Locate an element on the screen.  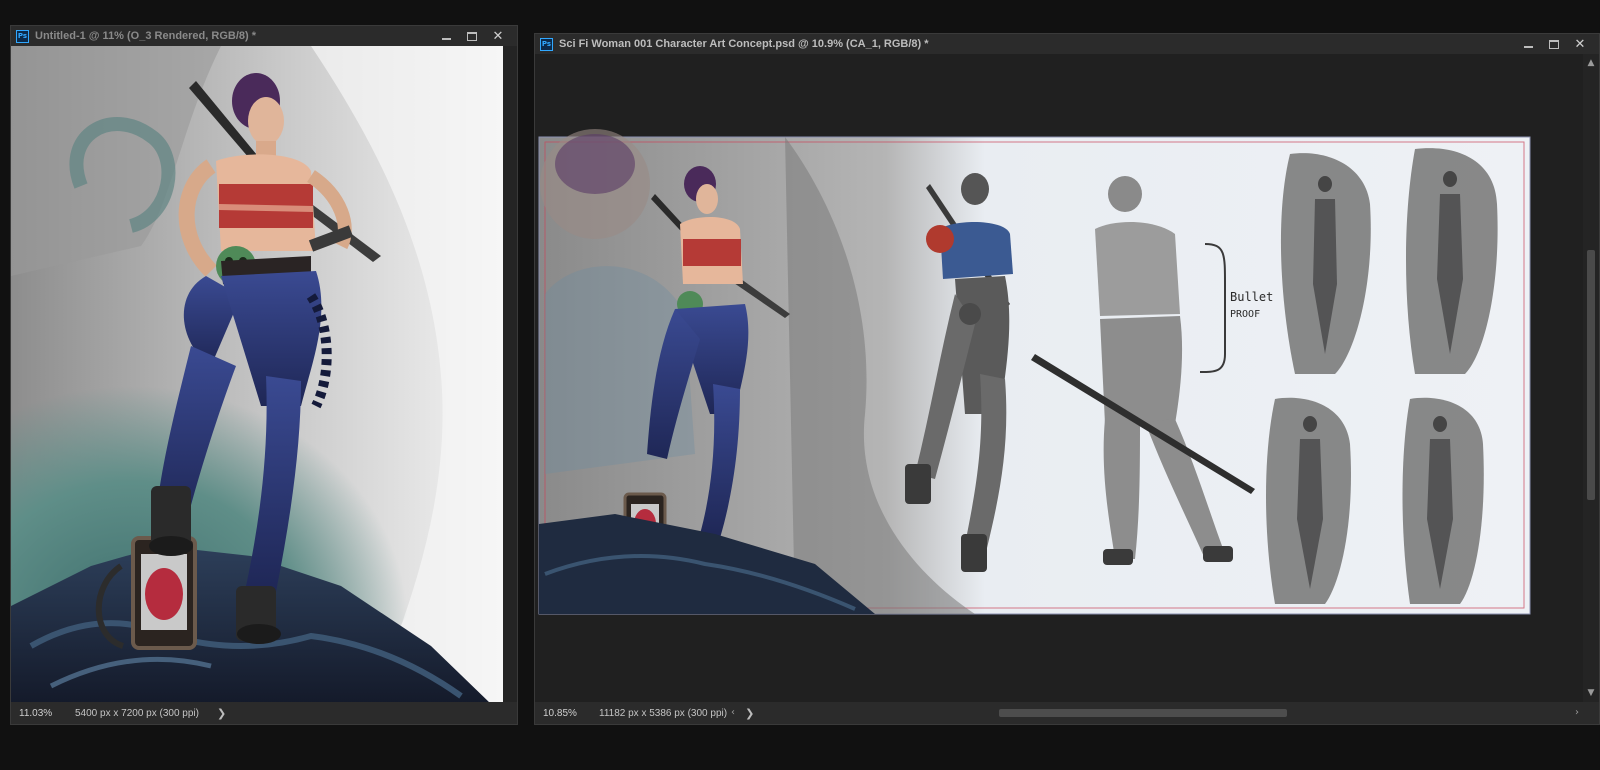
scroll-down-icon: ▼ is located at coordinates (1591, 693).